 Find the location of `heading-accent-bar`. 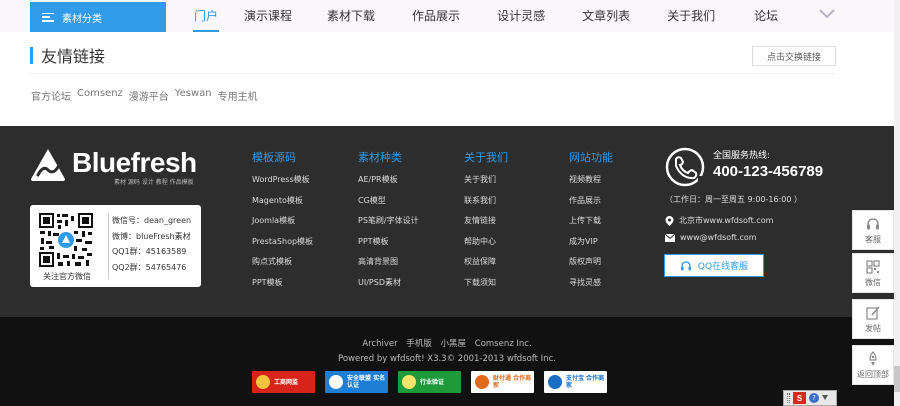

heading-accent-bar is located at coordinates (31, 55).